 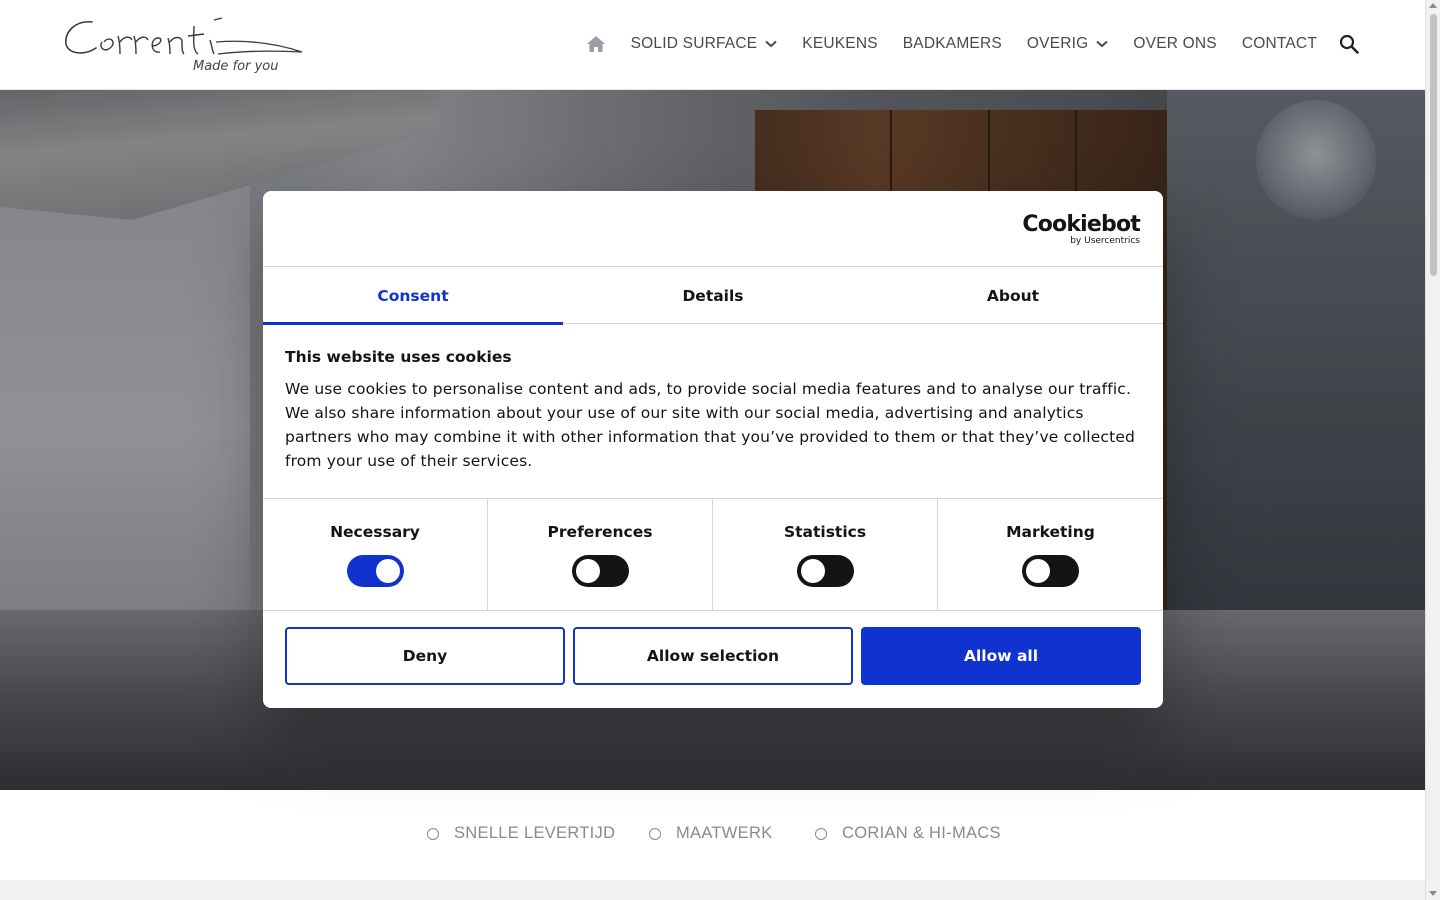 I want to click on toggle-group-necessary: Necessary, so click(x=375, y=555).